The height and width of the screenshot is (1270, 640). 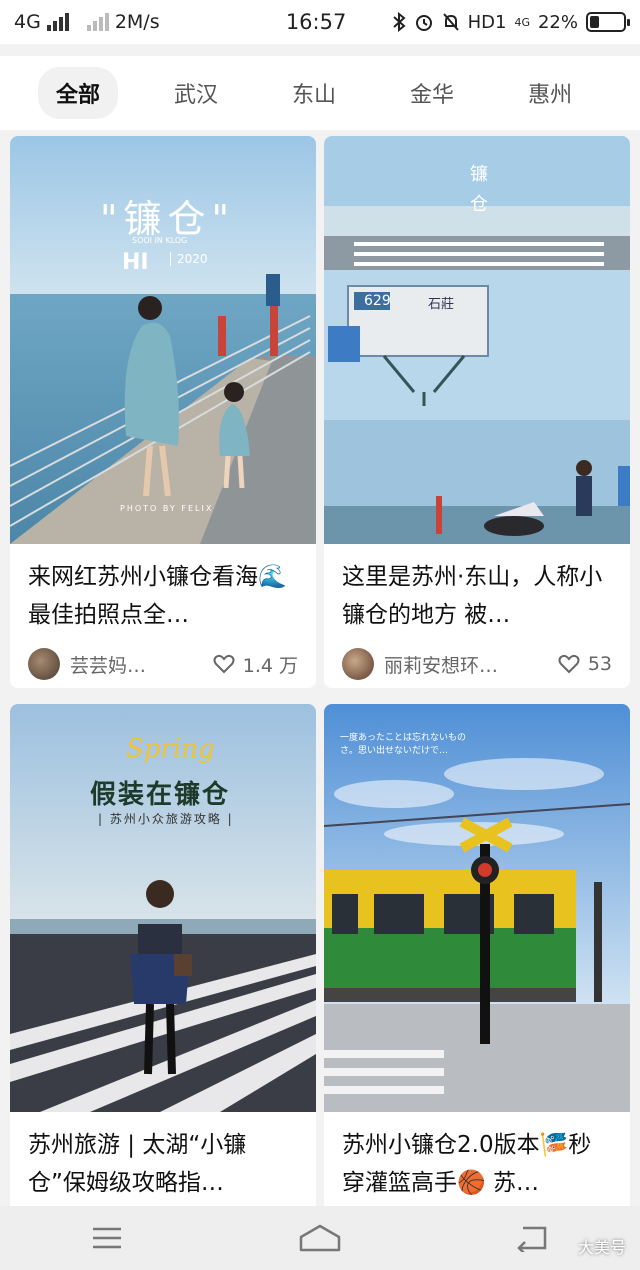 I want to click on city-tabs: 全部 武汉 东山 金华 惠州 昆明, so click(x=320, y=93).